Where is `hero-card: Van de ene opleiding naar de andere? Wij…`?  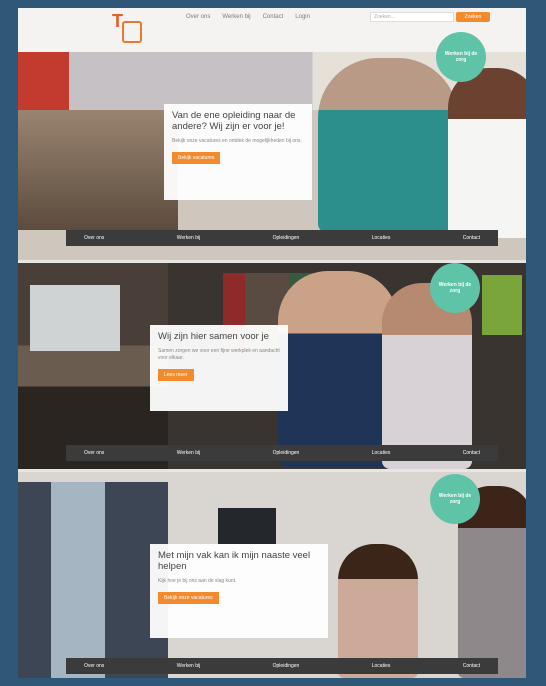
hero-card: Van de ene opleiding naar de andere? Wij… is located at coordinates (238, 152).